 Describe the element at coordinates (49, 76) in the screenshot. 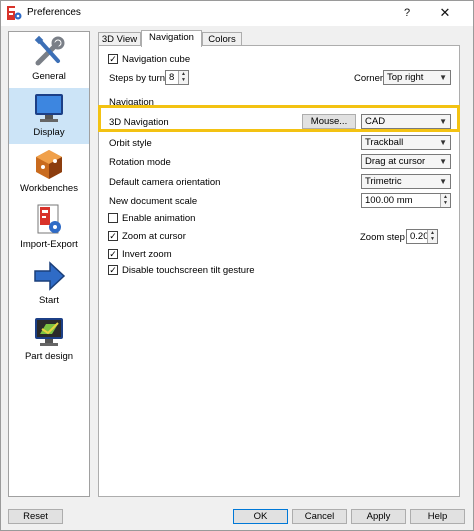

I see `sidebar-item-label: General` at that location.